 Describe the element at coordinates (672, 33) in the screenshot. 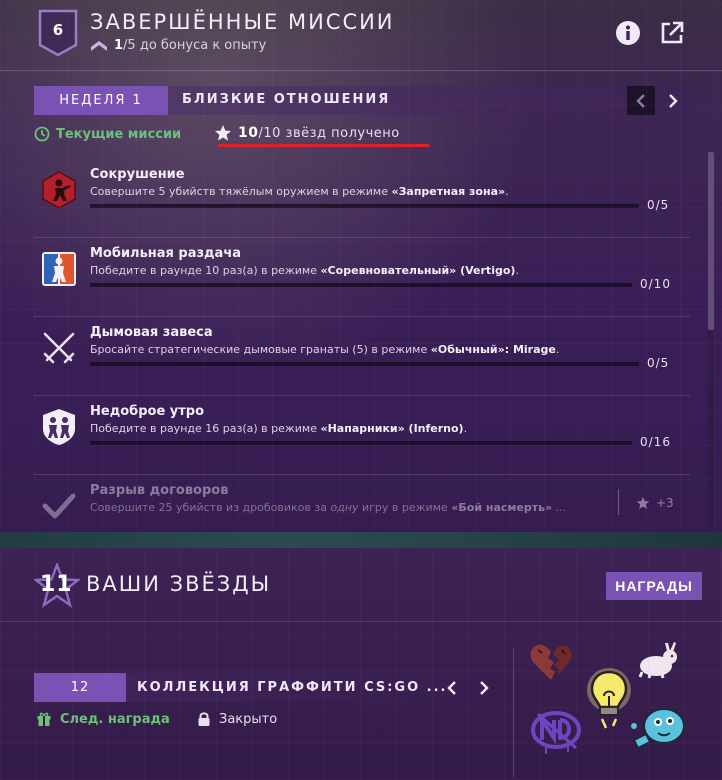

I see `external-link-icon` at that location.